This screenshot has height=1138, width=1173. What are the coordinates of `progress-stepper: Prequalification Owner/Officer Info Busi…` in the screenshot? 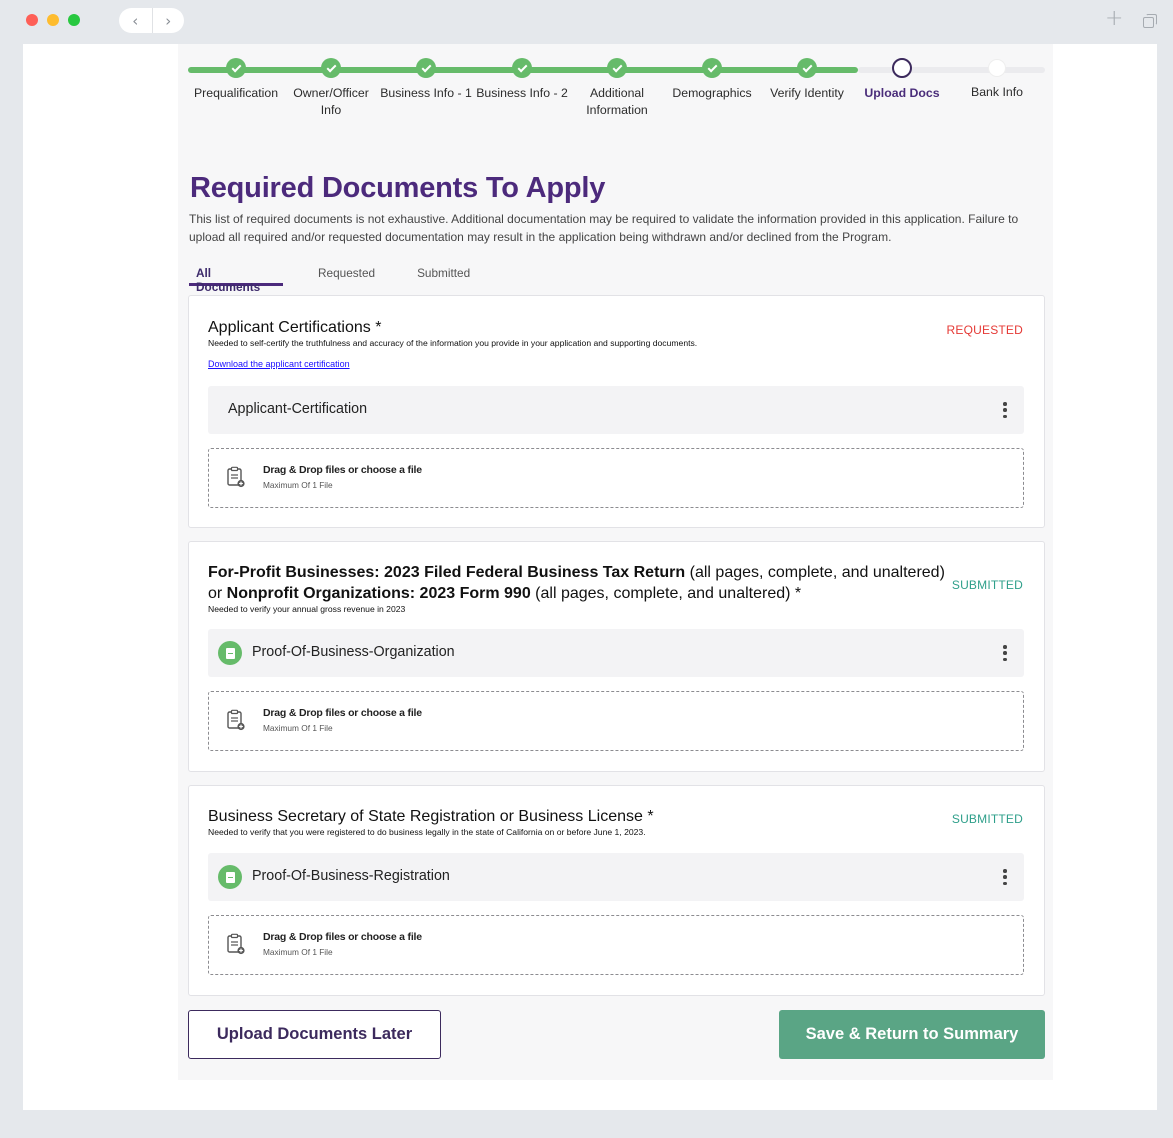 It's located at (615, 89).